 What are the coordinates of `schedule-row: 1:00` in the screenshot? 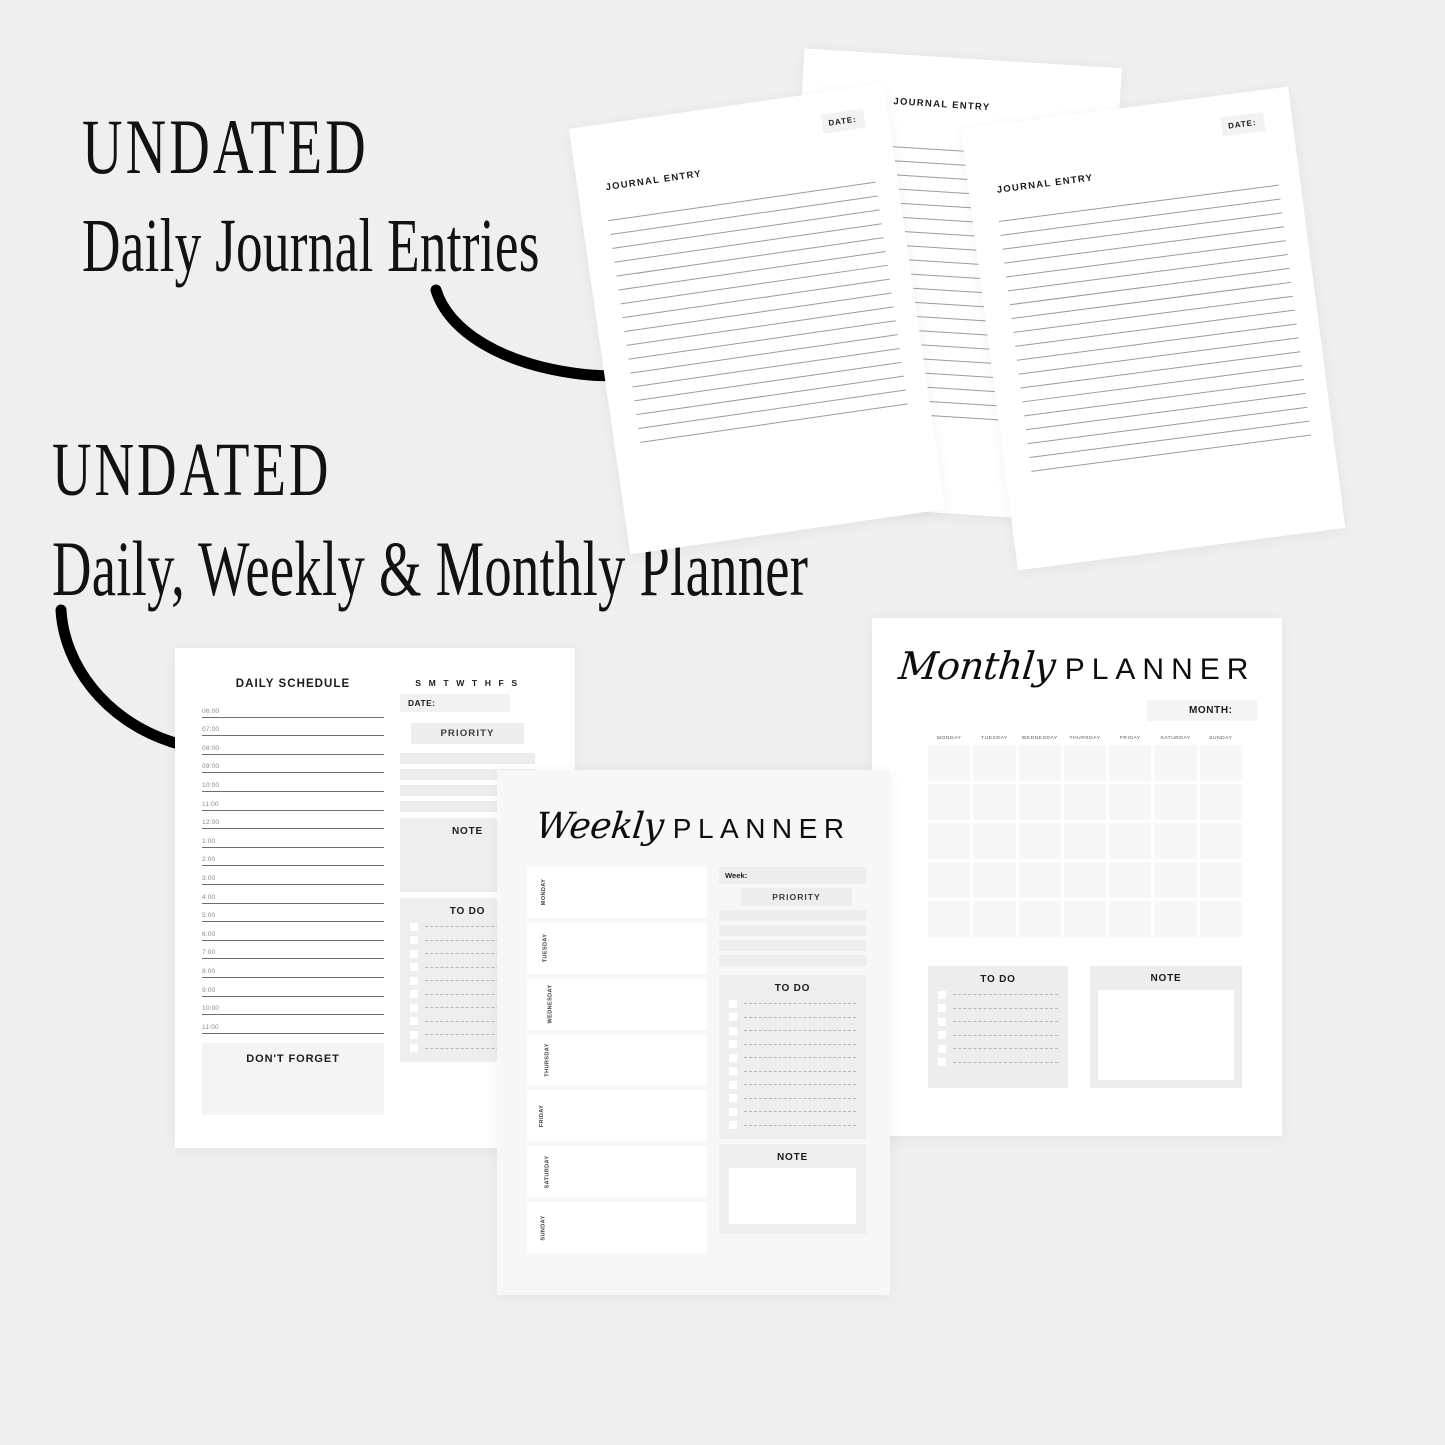 It's located at (293, 838).